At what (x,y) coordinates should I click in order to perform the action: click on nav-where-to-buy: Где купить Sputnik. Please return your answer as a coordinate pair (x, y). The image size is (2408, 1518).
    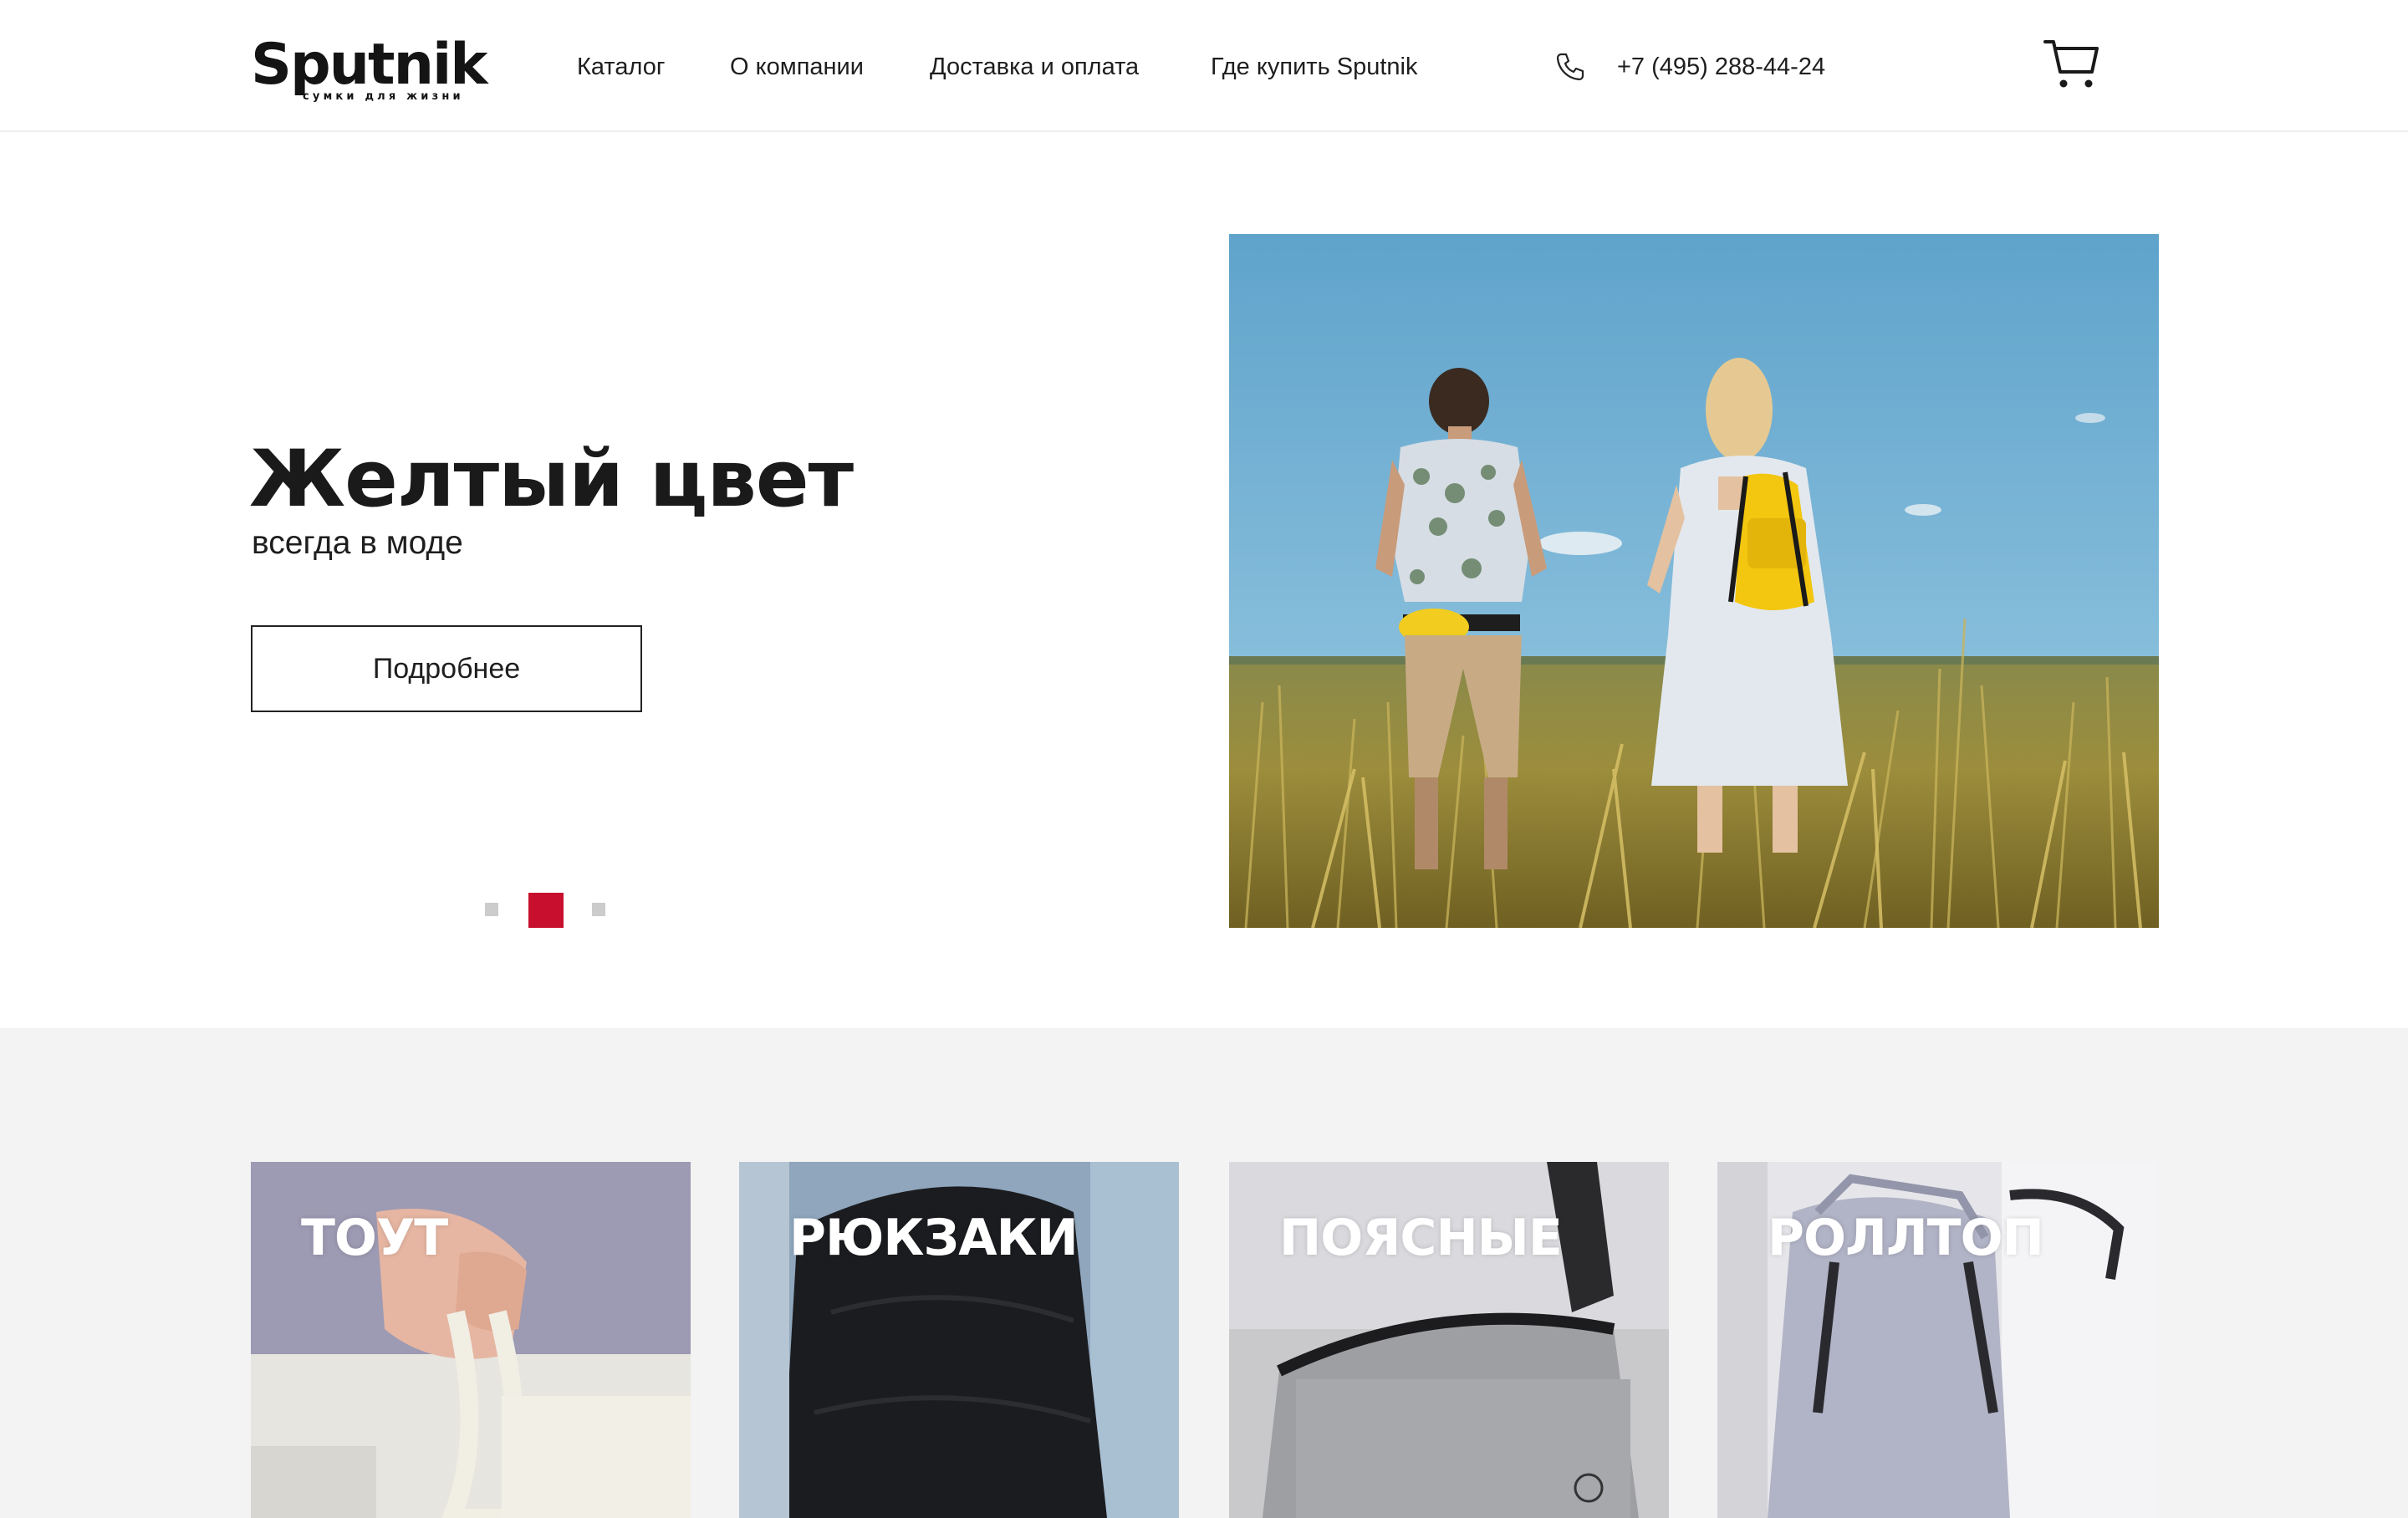
    Looking at the image, I should click on (1314, 66).